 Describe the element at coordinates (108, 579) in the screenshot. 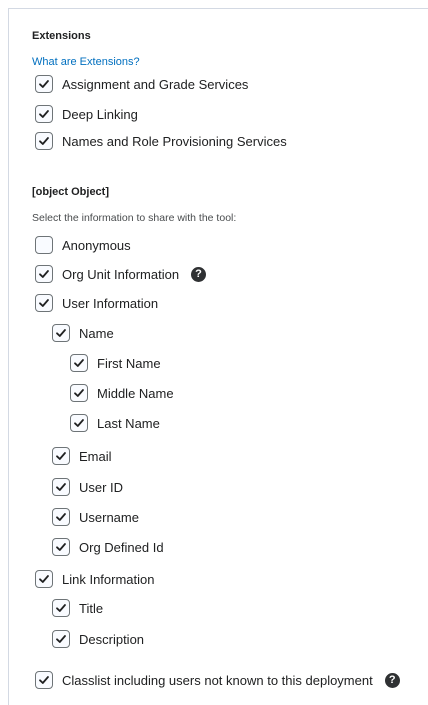

I see `checkbox-label: Link Information` at that location.